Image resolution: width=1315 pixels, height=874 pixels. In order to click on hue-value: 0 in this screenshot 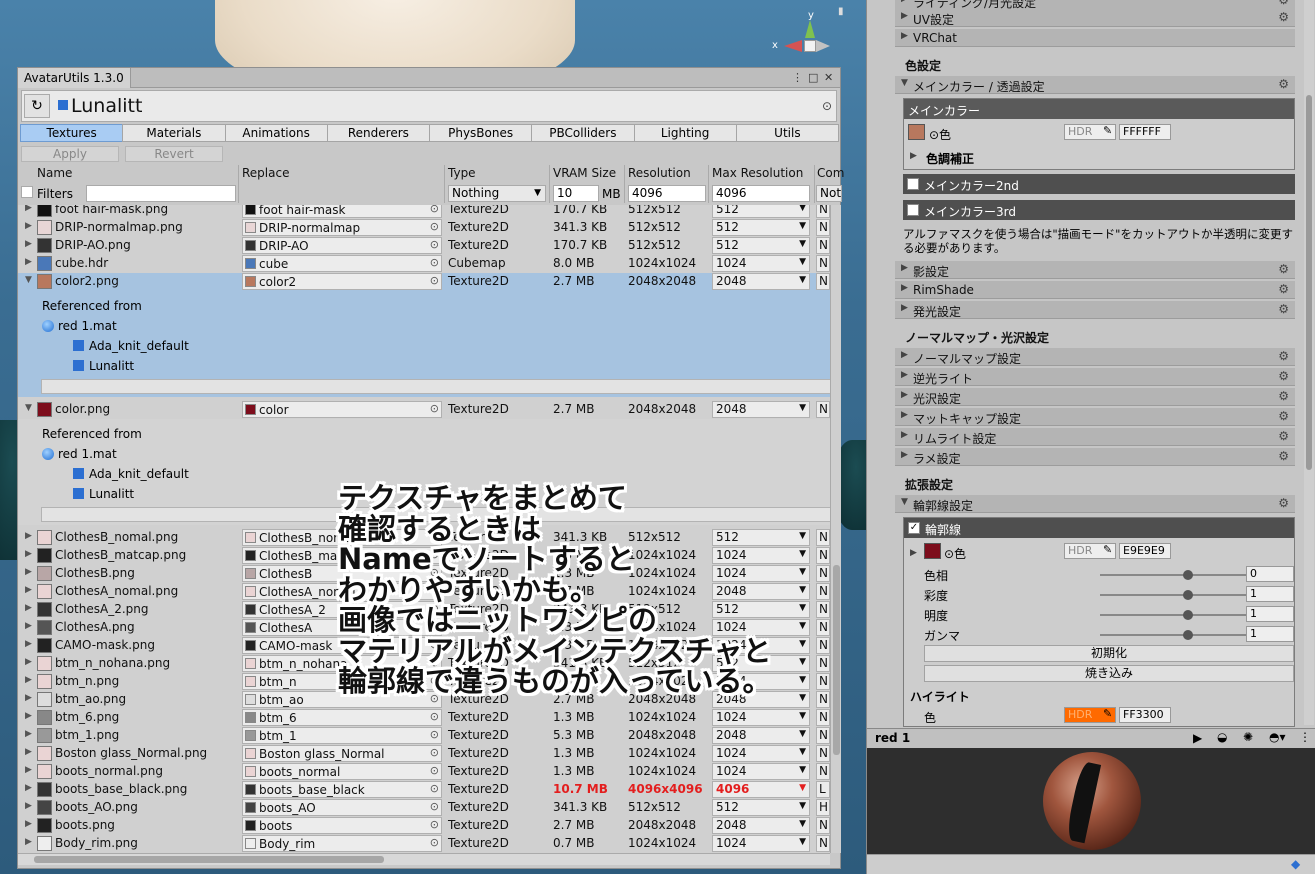, I will do `click(1270, 574)`.